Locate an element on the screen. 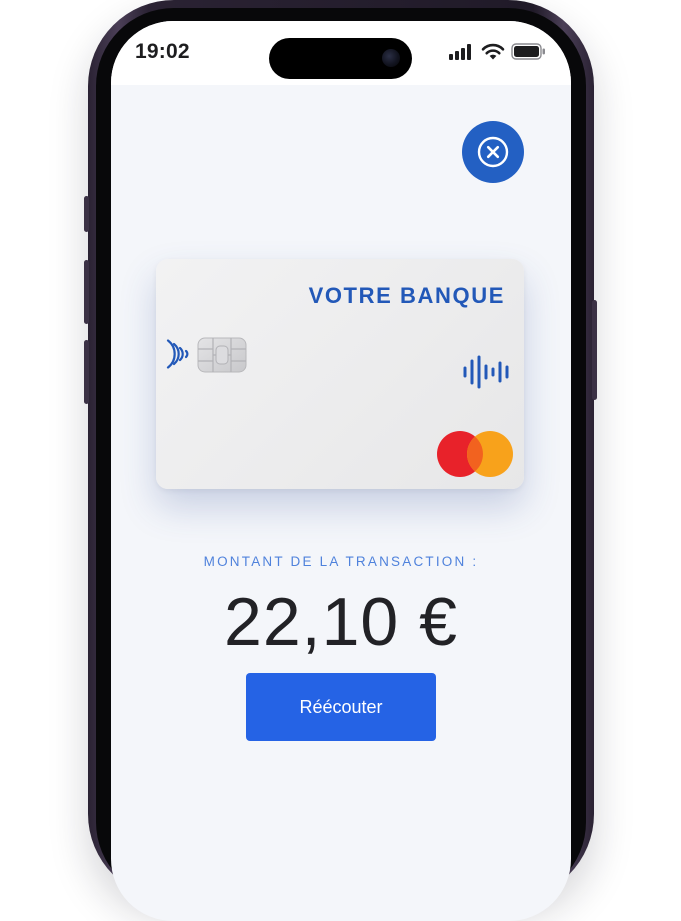 This screenshot has height=921, width=681. bank-name: VOTRE BANQUE is located at coordinates (406, 295).